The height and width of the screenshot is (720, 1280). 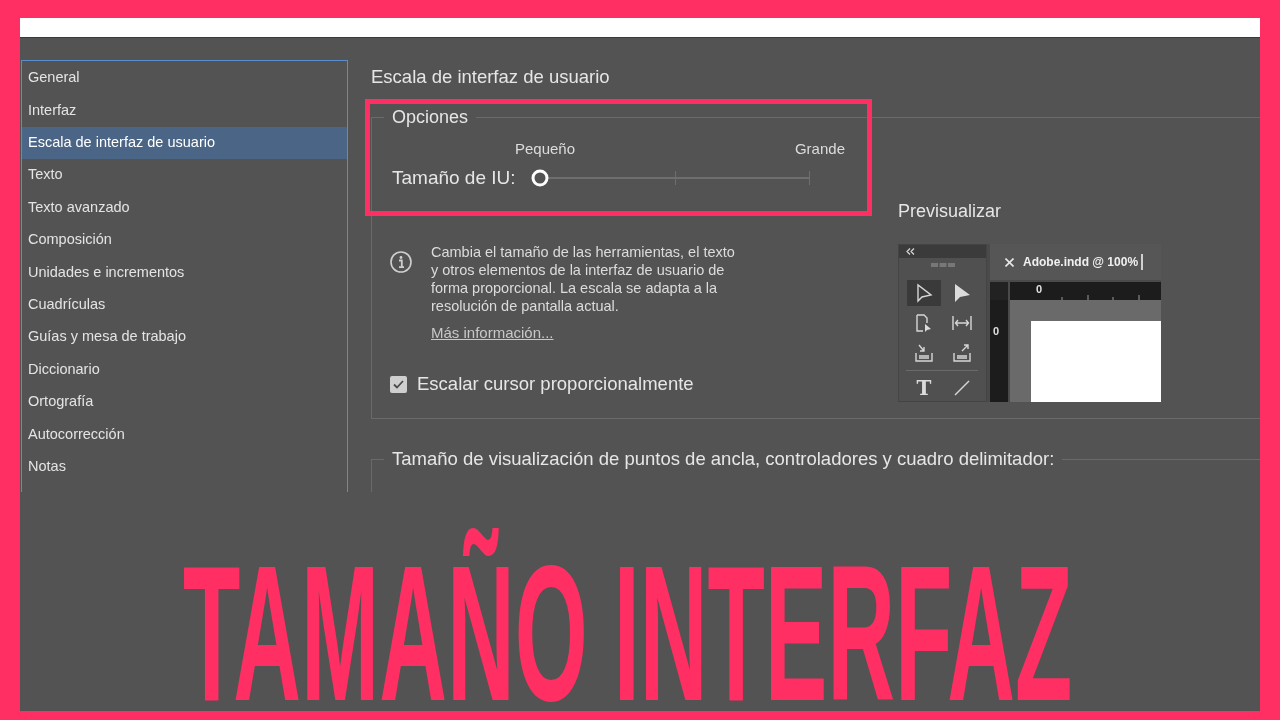 I want to click on sidebar-item: Interfaz, so click(x=184, y=110).